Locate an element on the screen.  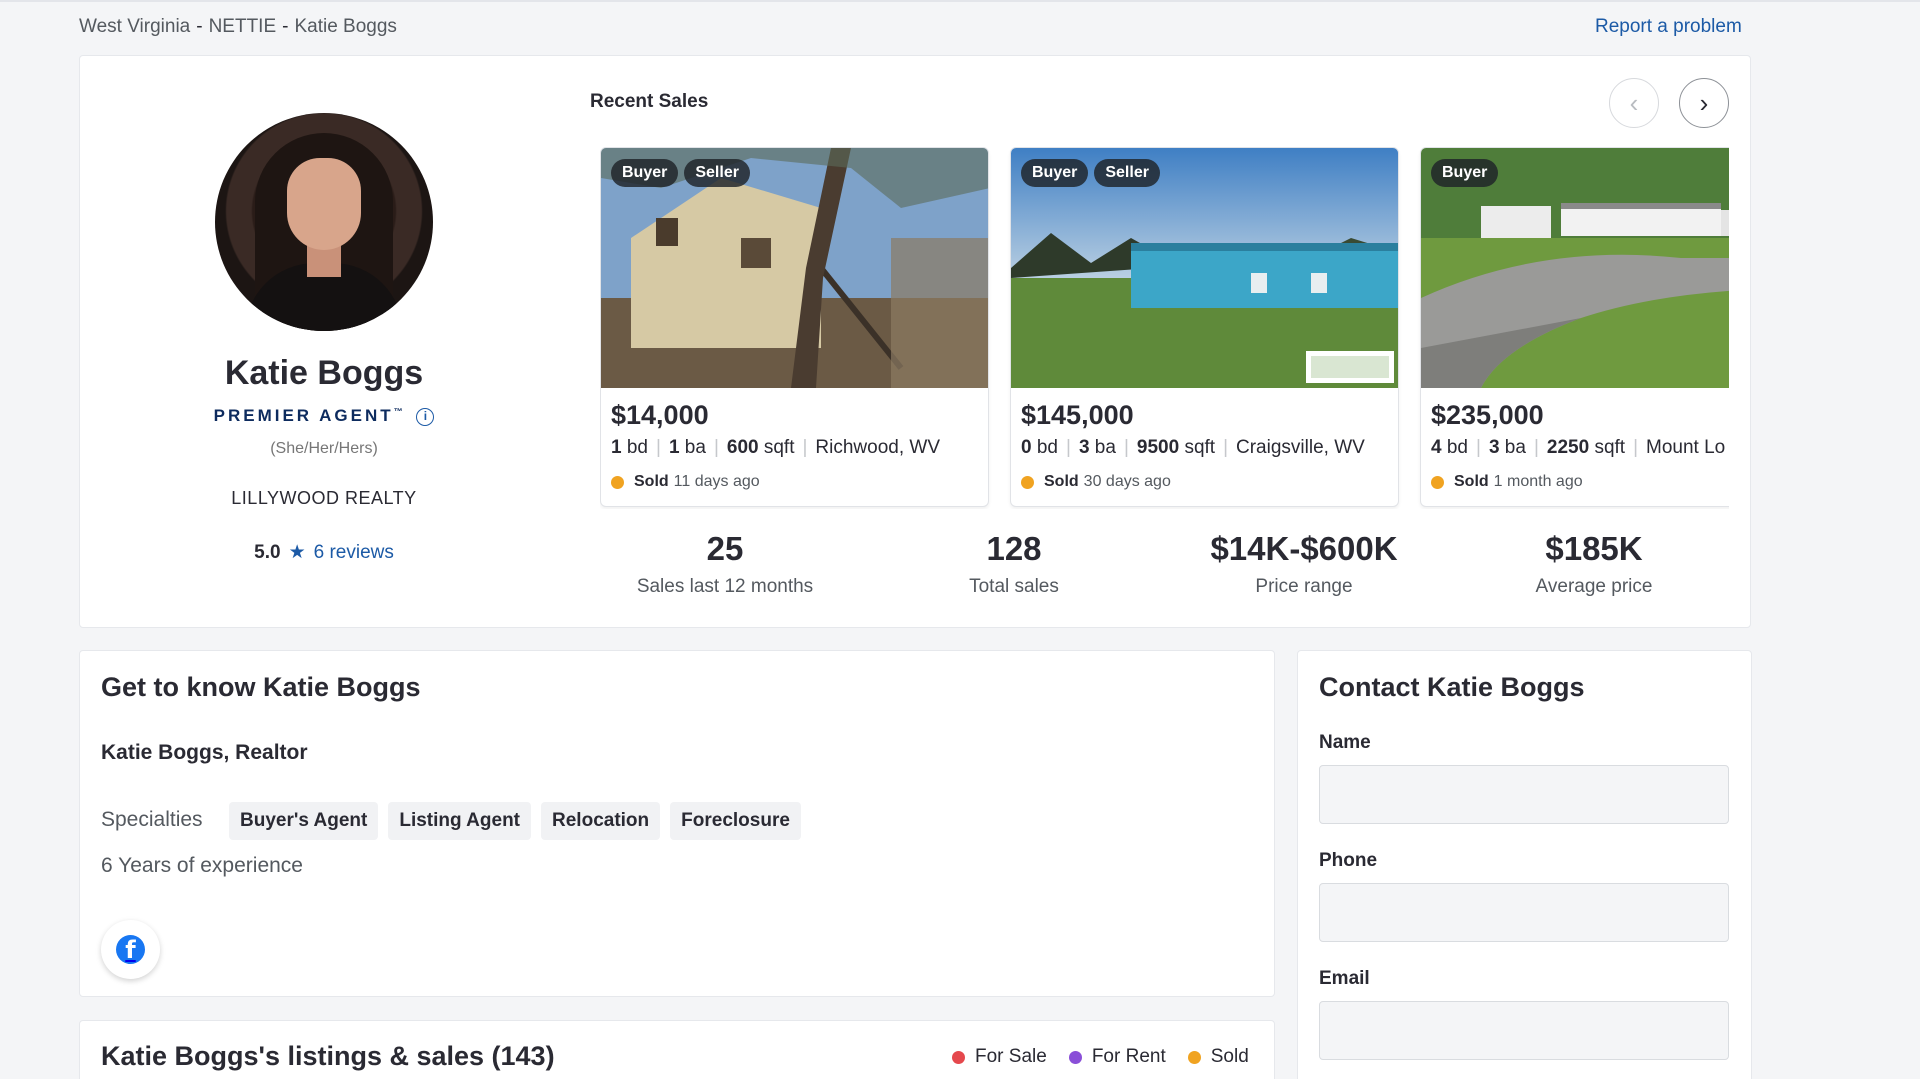
sale-badges: Buyer is located at coordinates (1465, 173).